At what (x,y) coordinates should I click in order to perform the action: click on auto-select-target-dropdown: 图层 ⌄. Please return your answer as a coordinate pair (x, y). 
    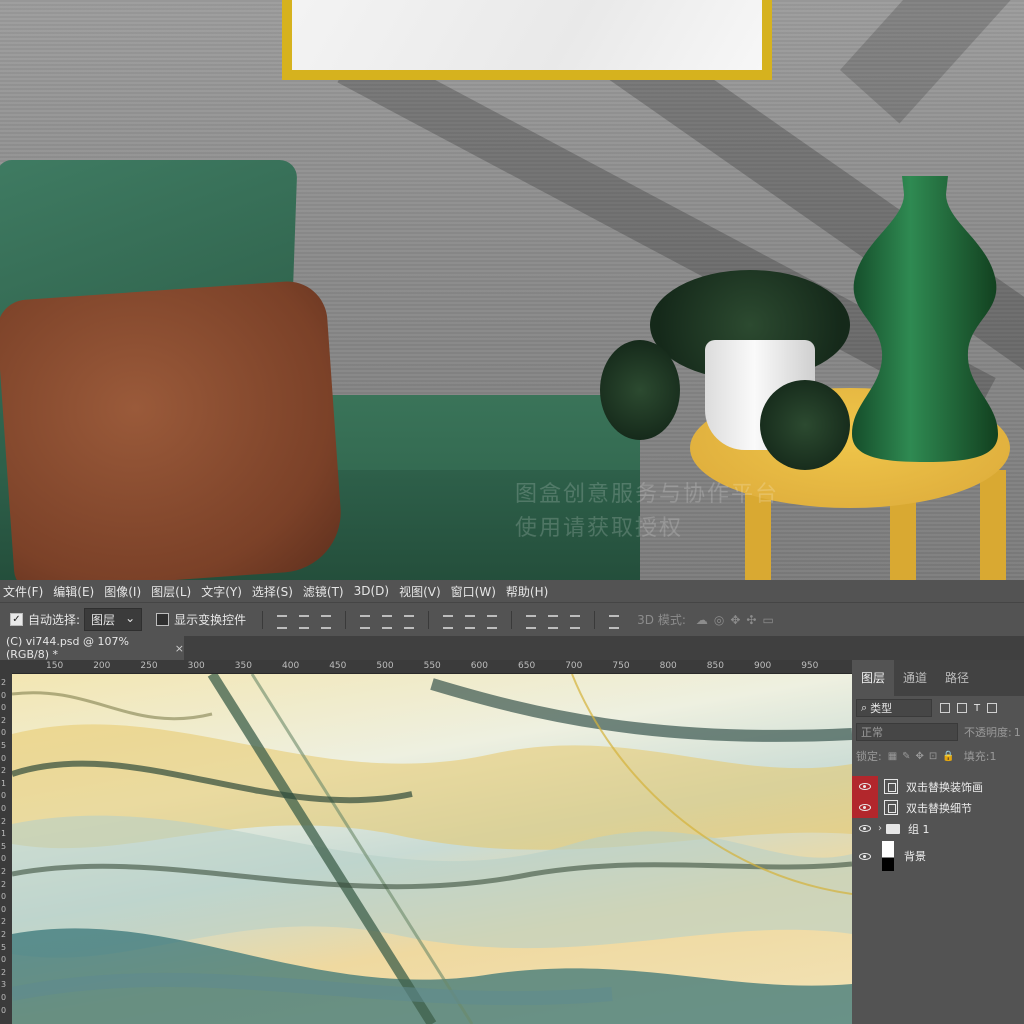
    Looking at the image, I should click on (113, 619).